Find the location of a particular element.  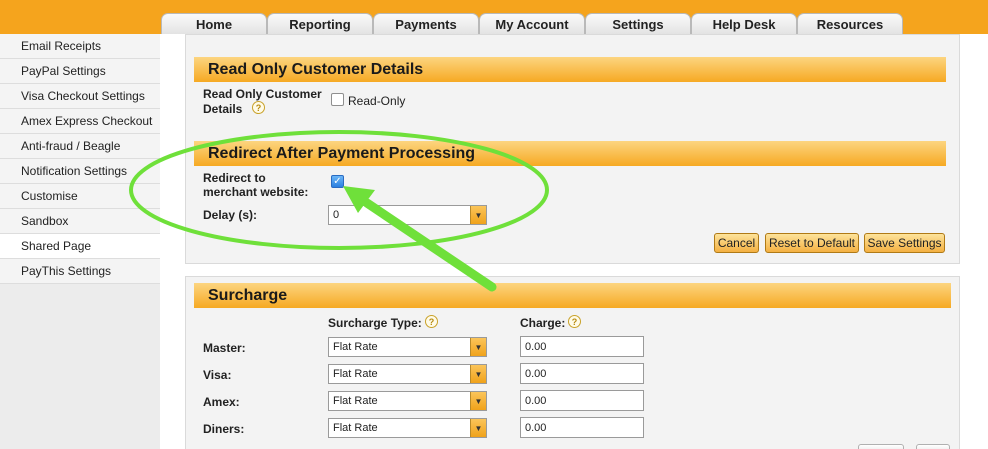

tab-my-account: My Account is located at coordinates (532, 23).